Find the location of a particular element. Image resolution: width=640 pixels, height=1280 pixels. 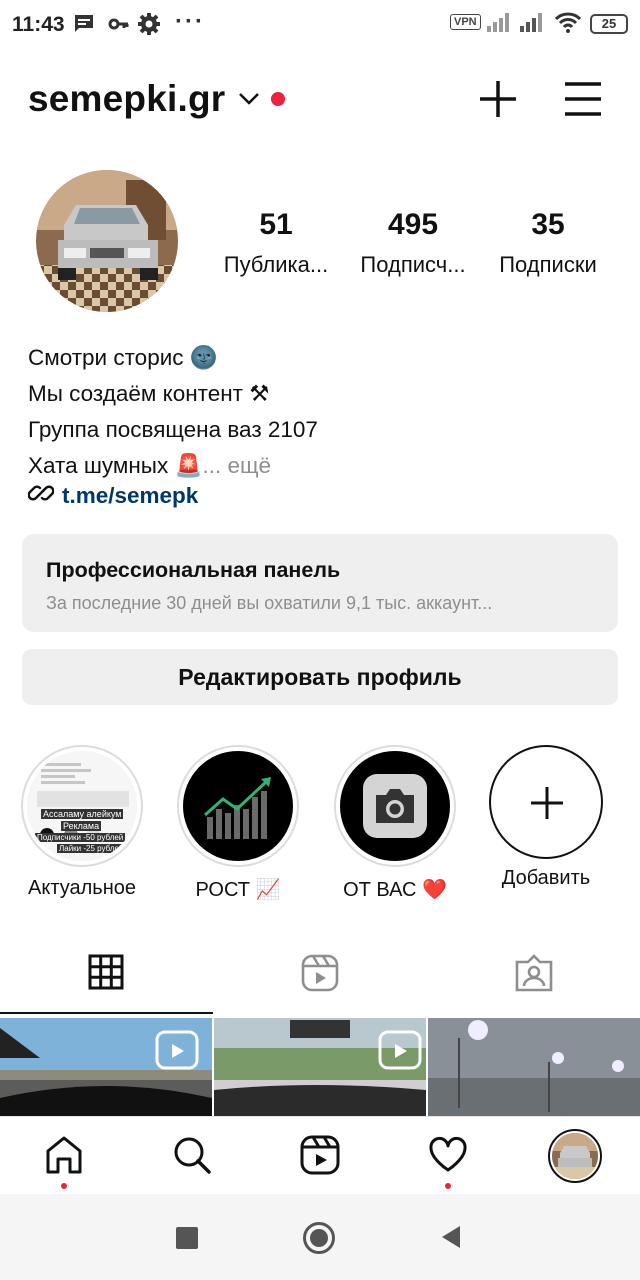

home-notification-dot is located at coordinates (64, 1186).